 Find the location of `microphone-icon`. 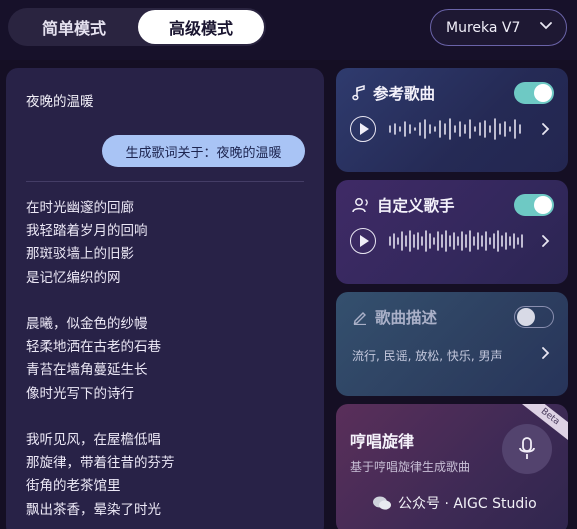

microphone-icon is located at coordinates (527, 448).